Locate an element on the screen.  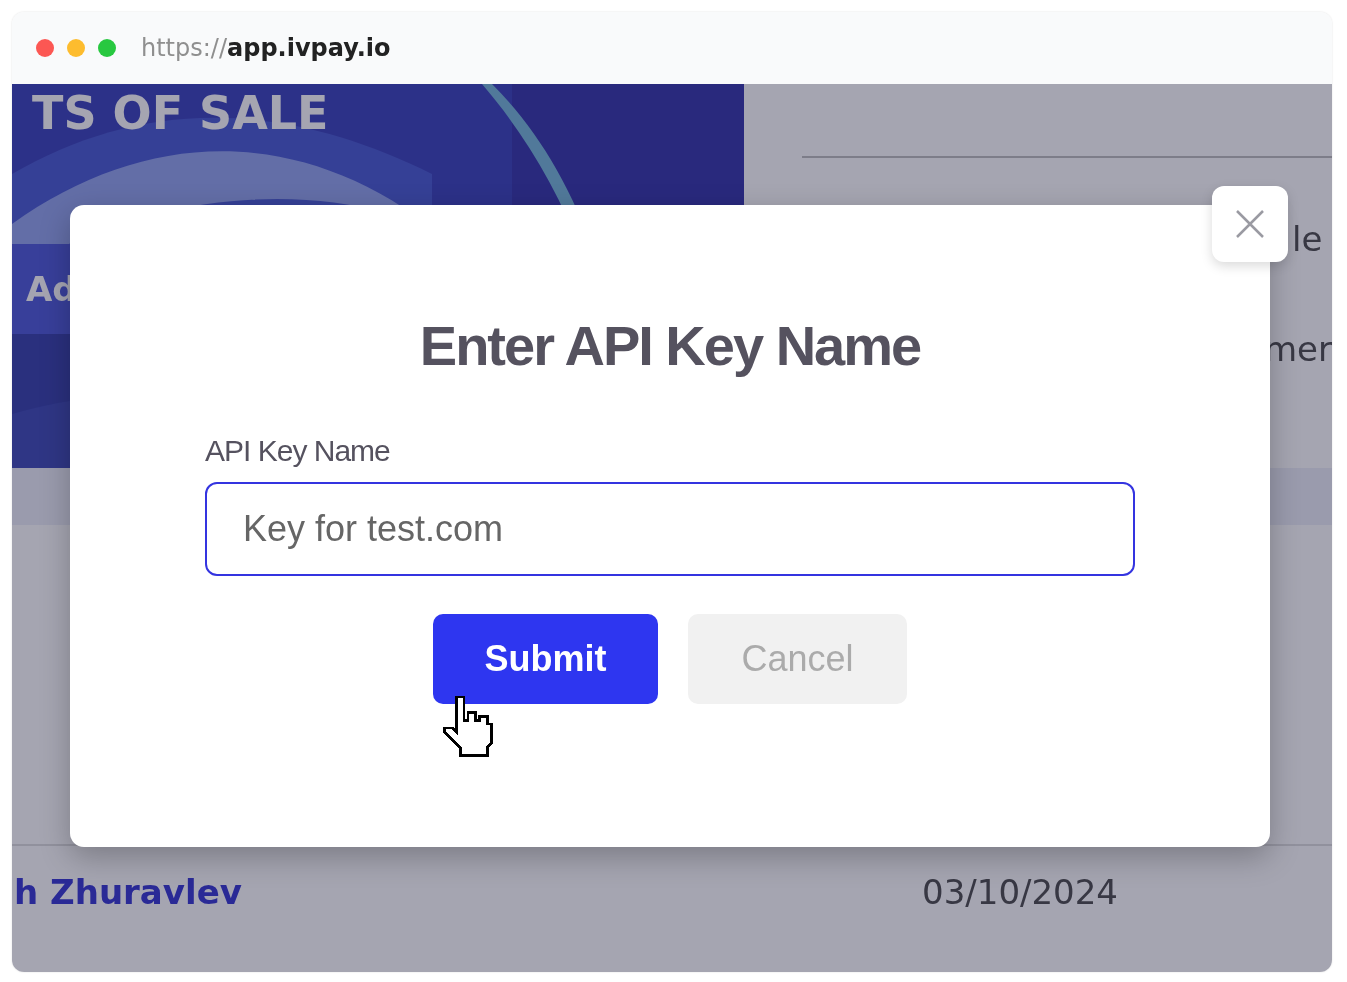
field-label: API Key Name is located at coordinates (298, 451).